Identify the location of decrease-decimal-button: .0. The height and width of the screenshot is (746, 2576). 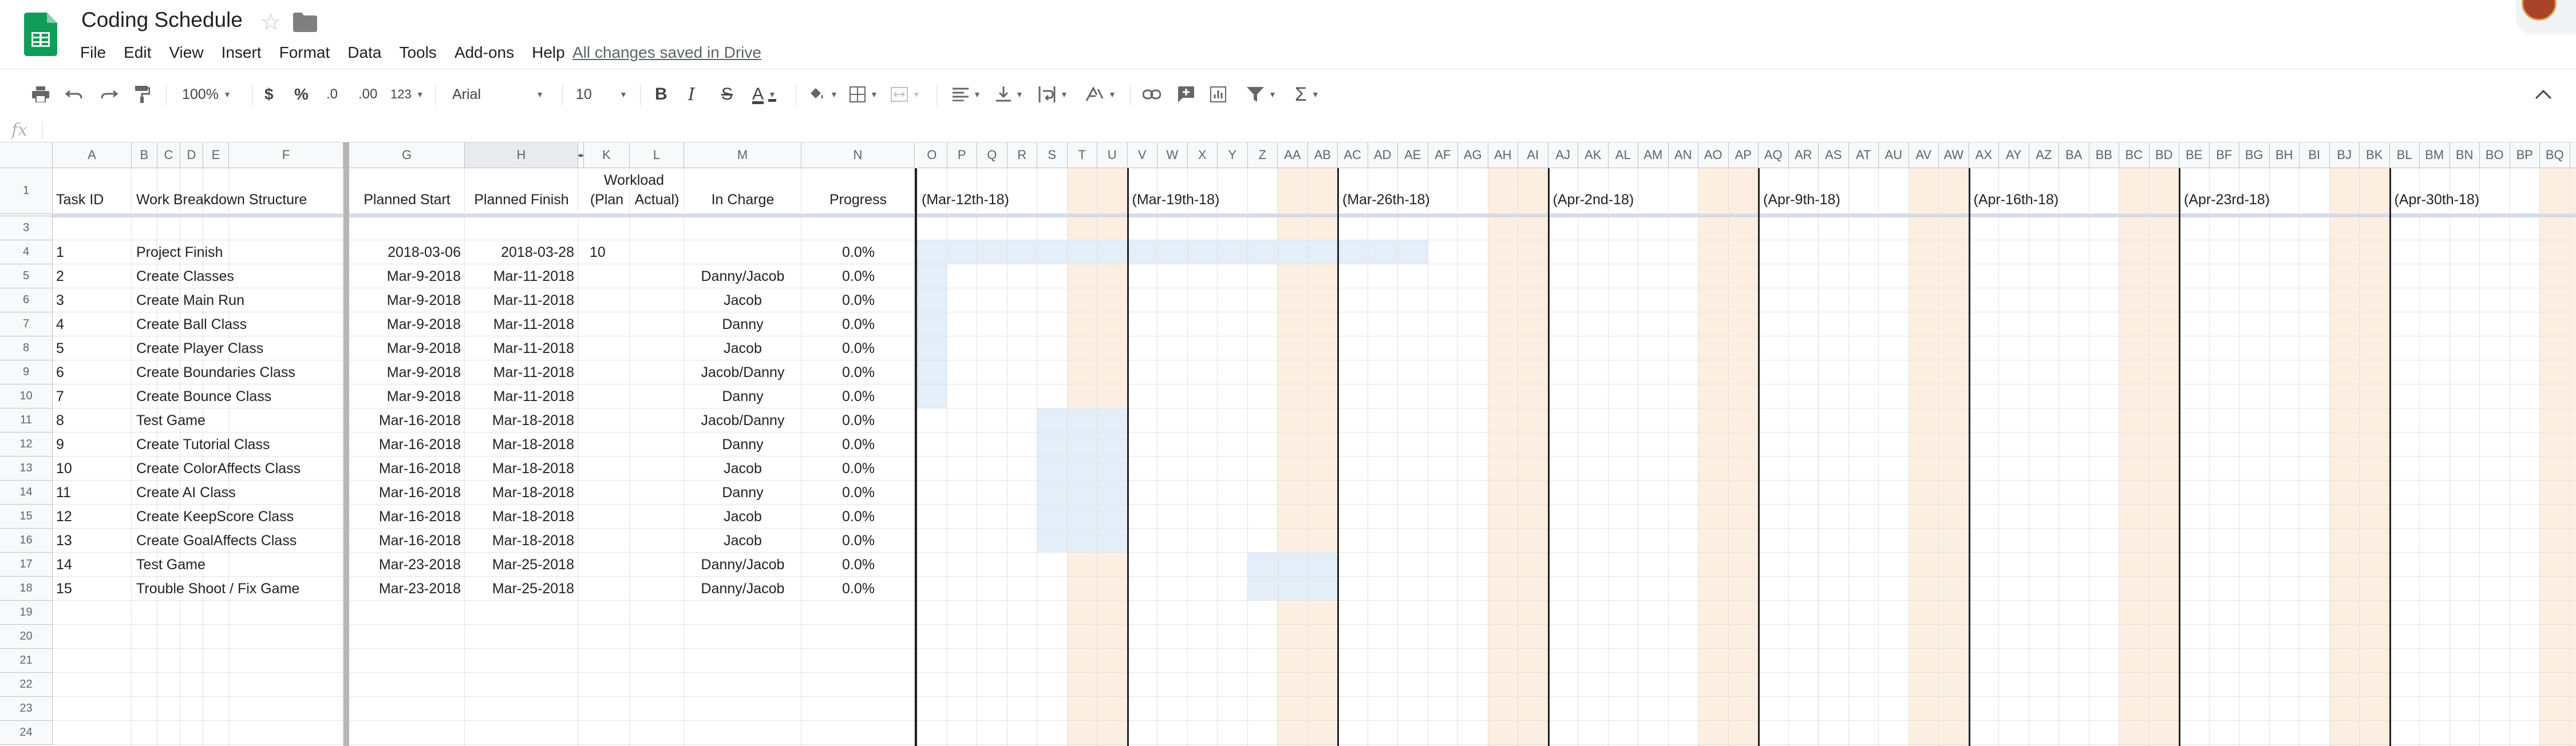
(332, 95).